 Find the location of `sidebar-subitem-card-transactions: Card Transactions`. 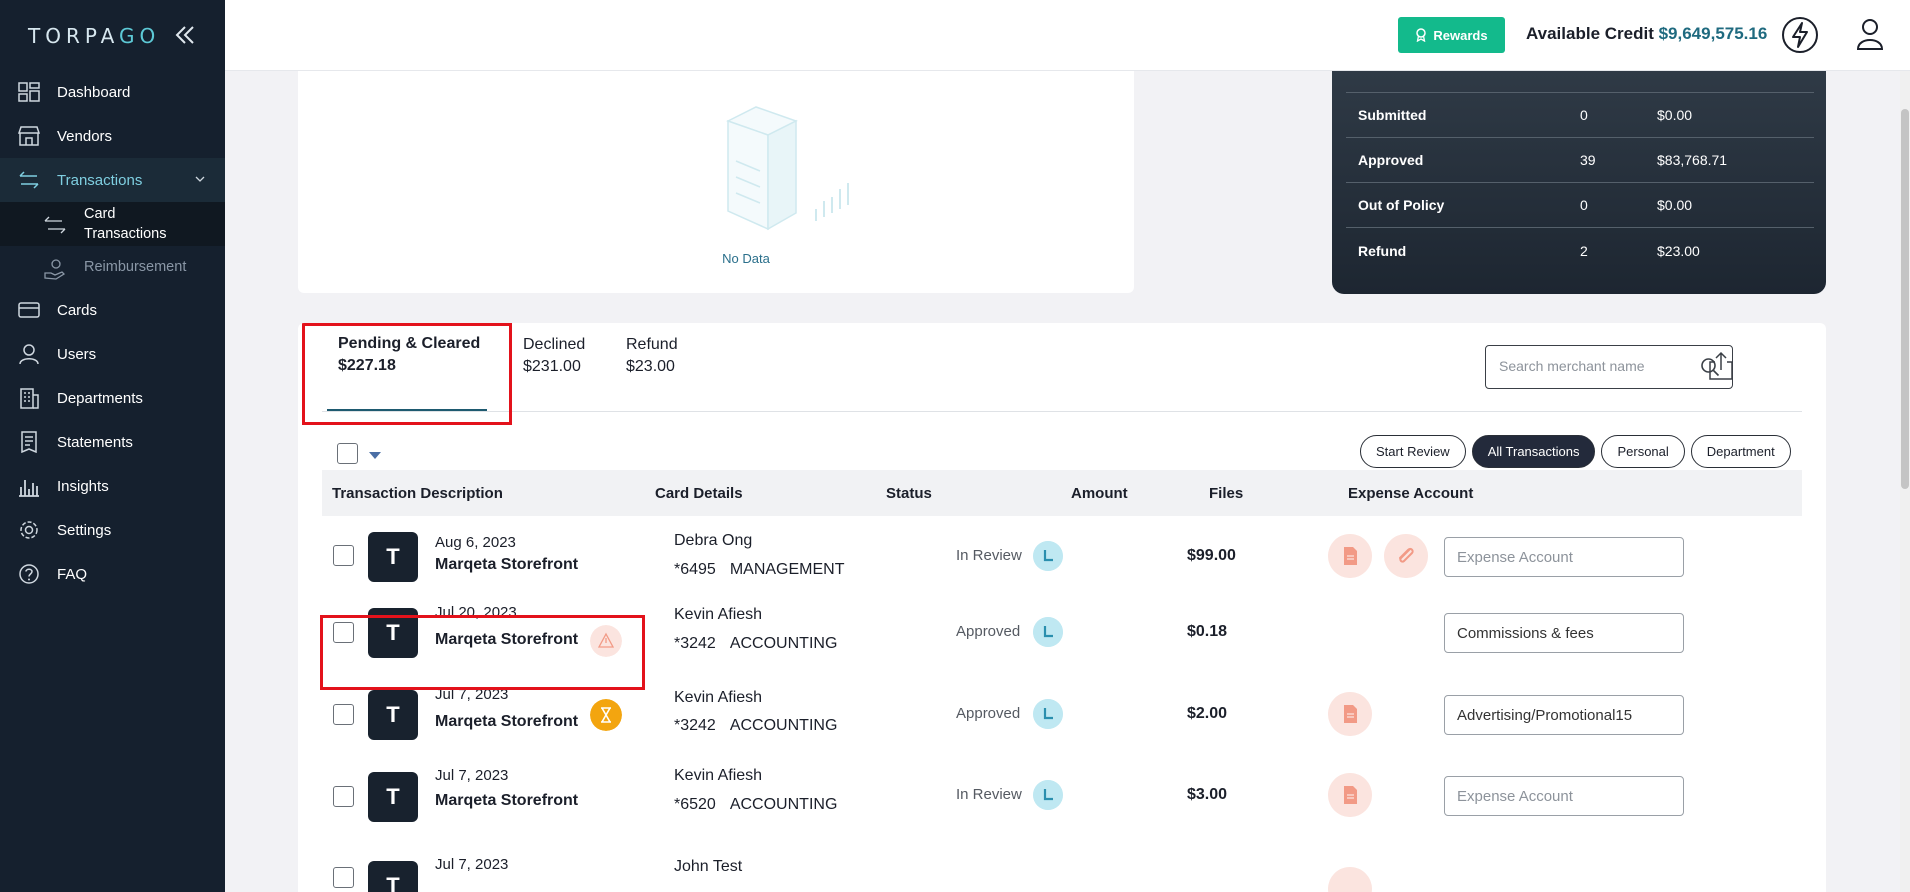

sidebar-subitem-card-transactions: Card Transactions is located at coordinates (112, 224).